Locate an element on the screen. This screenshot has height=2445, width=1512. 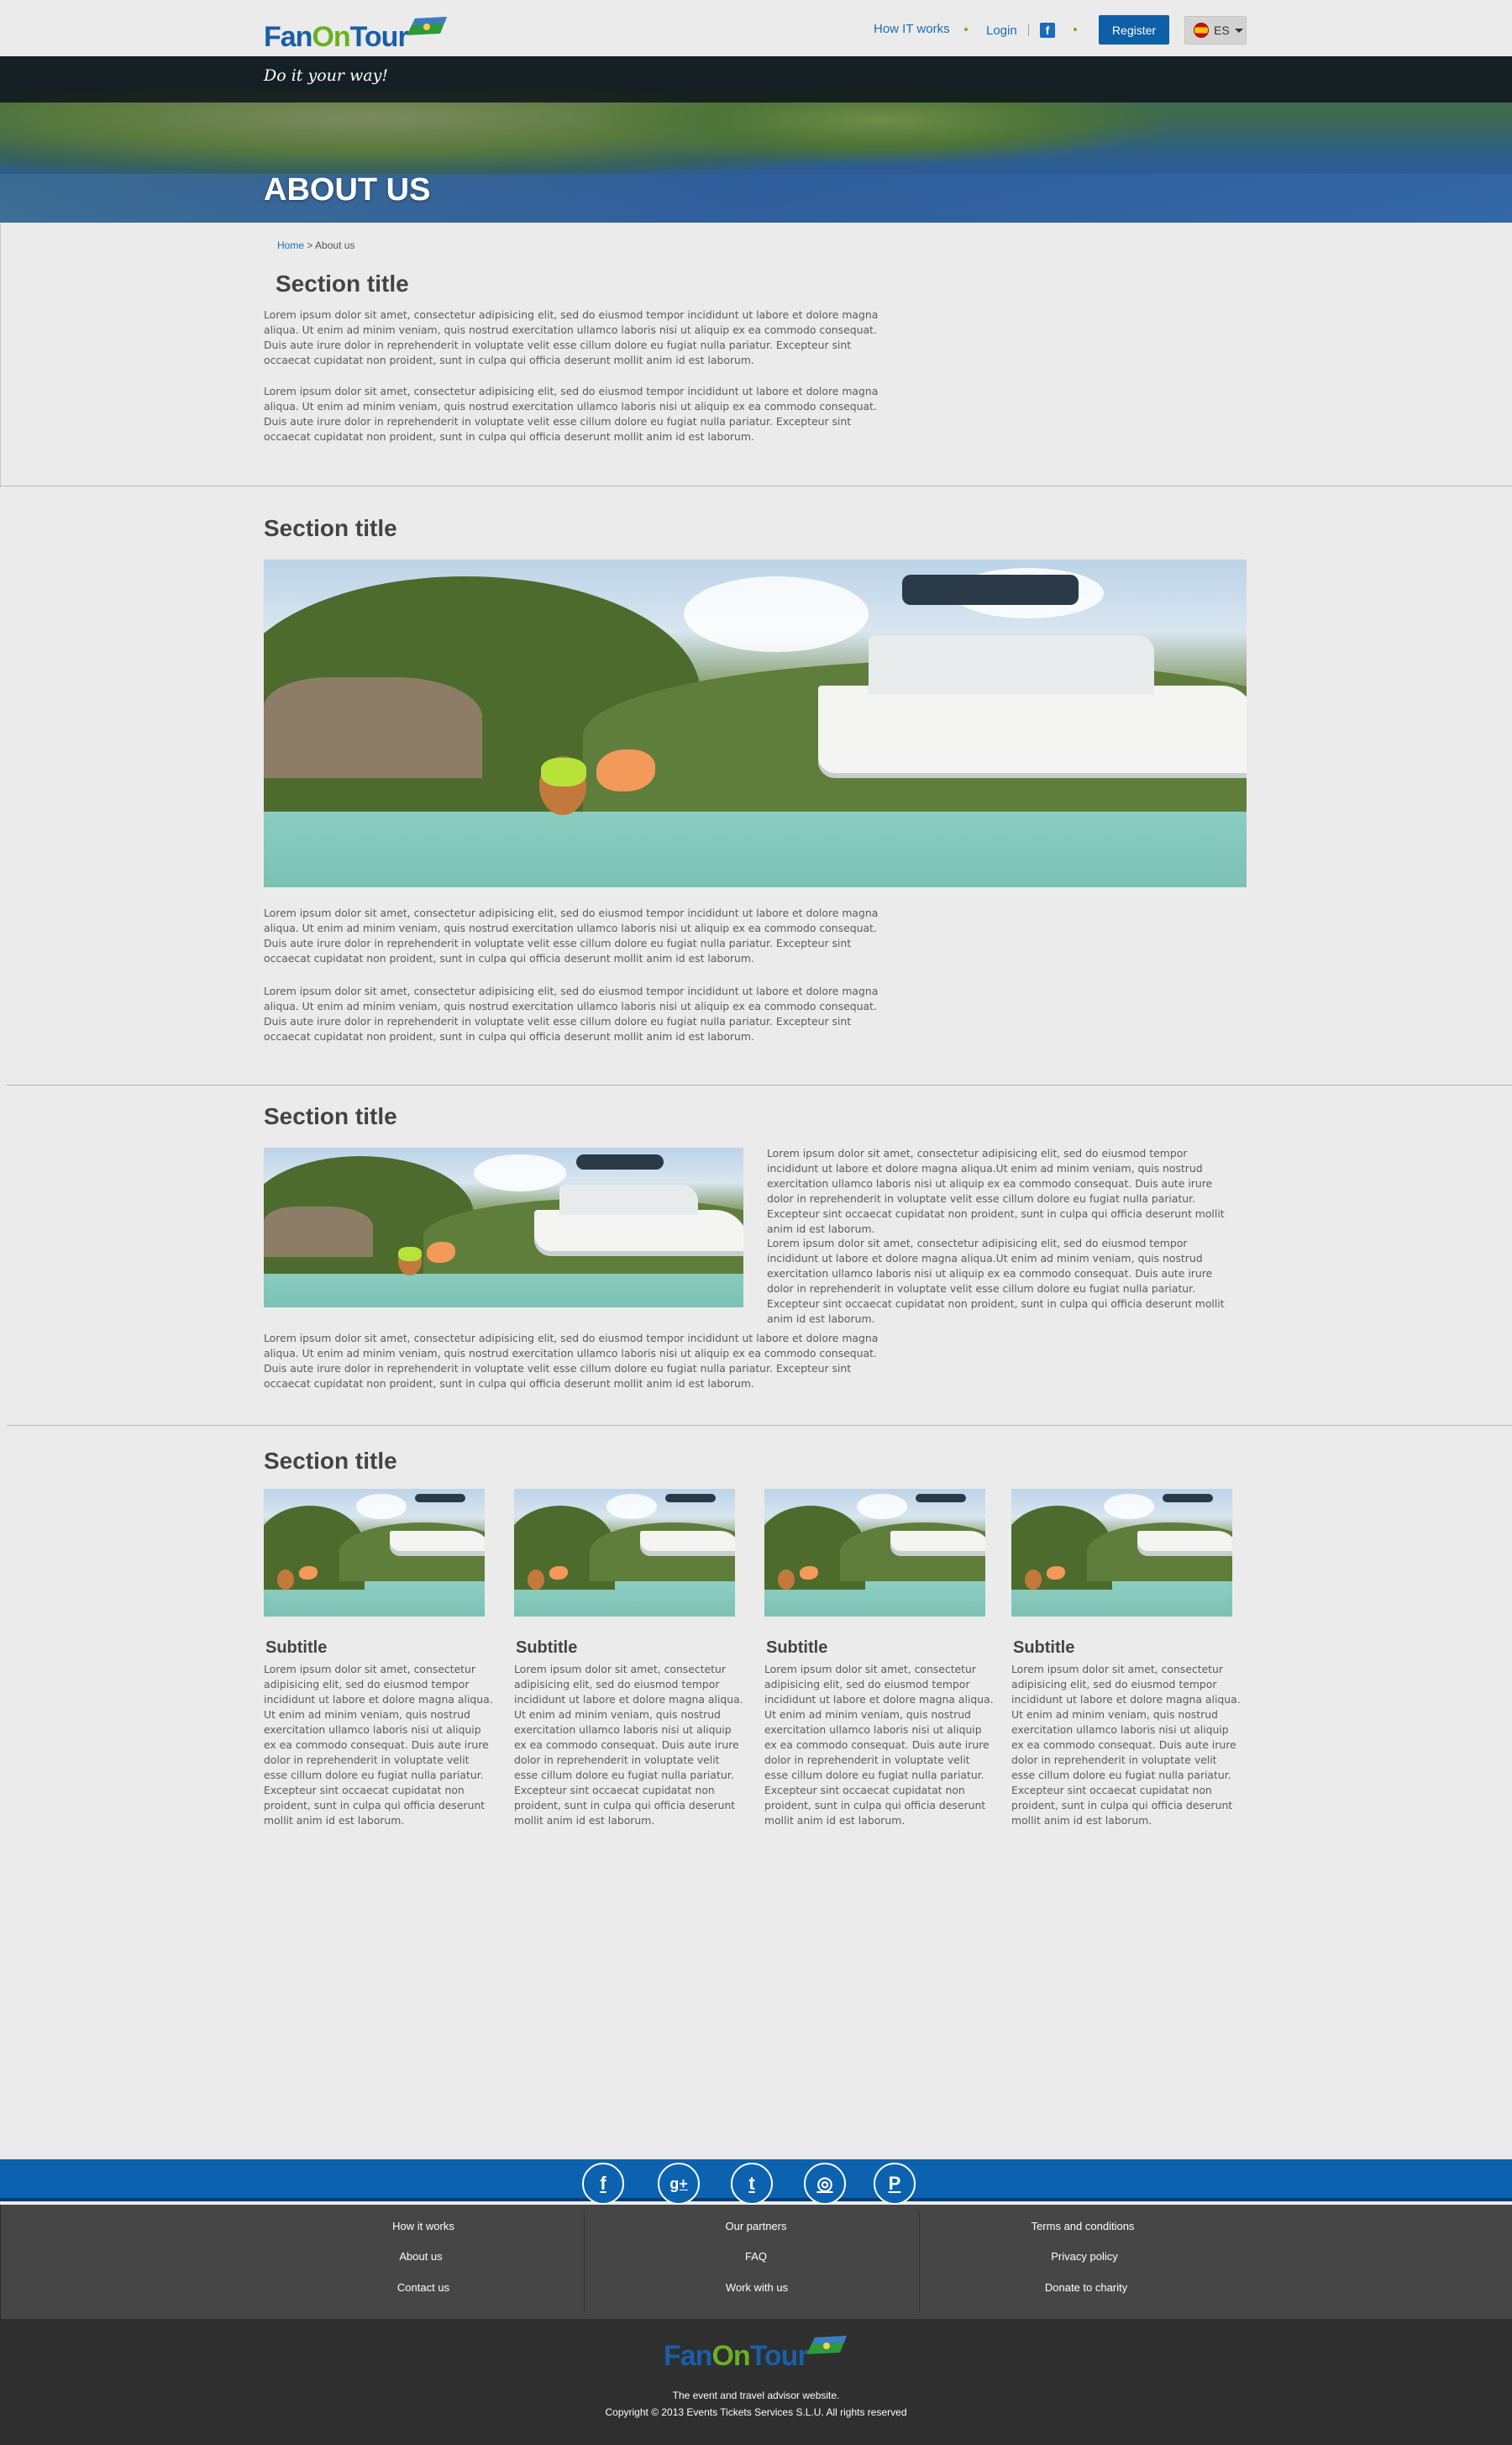
divider is located at coordinates (0, 355).